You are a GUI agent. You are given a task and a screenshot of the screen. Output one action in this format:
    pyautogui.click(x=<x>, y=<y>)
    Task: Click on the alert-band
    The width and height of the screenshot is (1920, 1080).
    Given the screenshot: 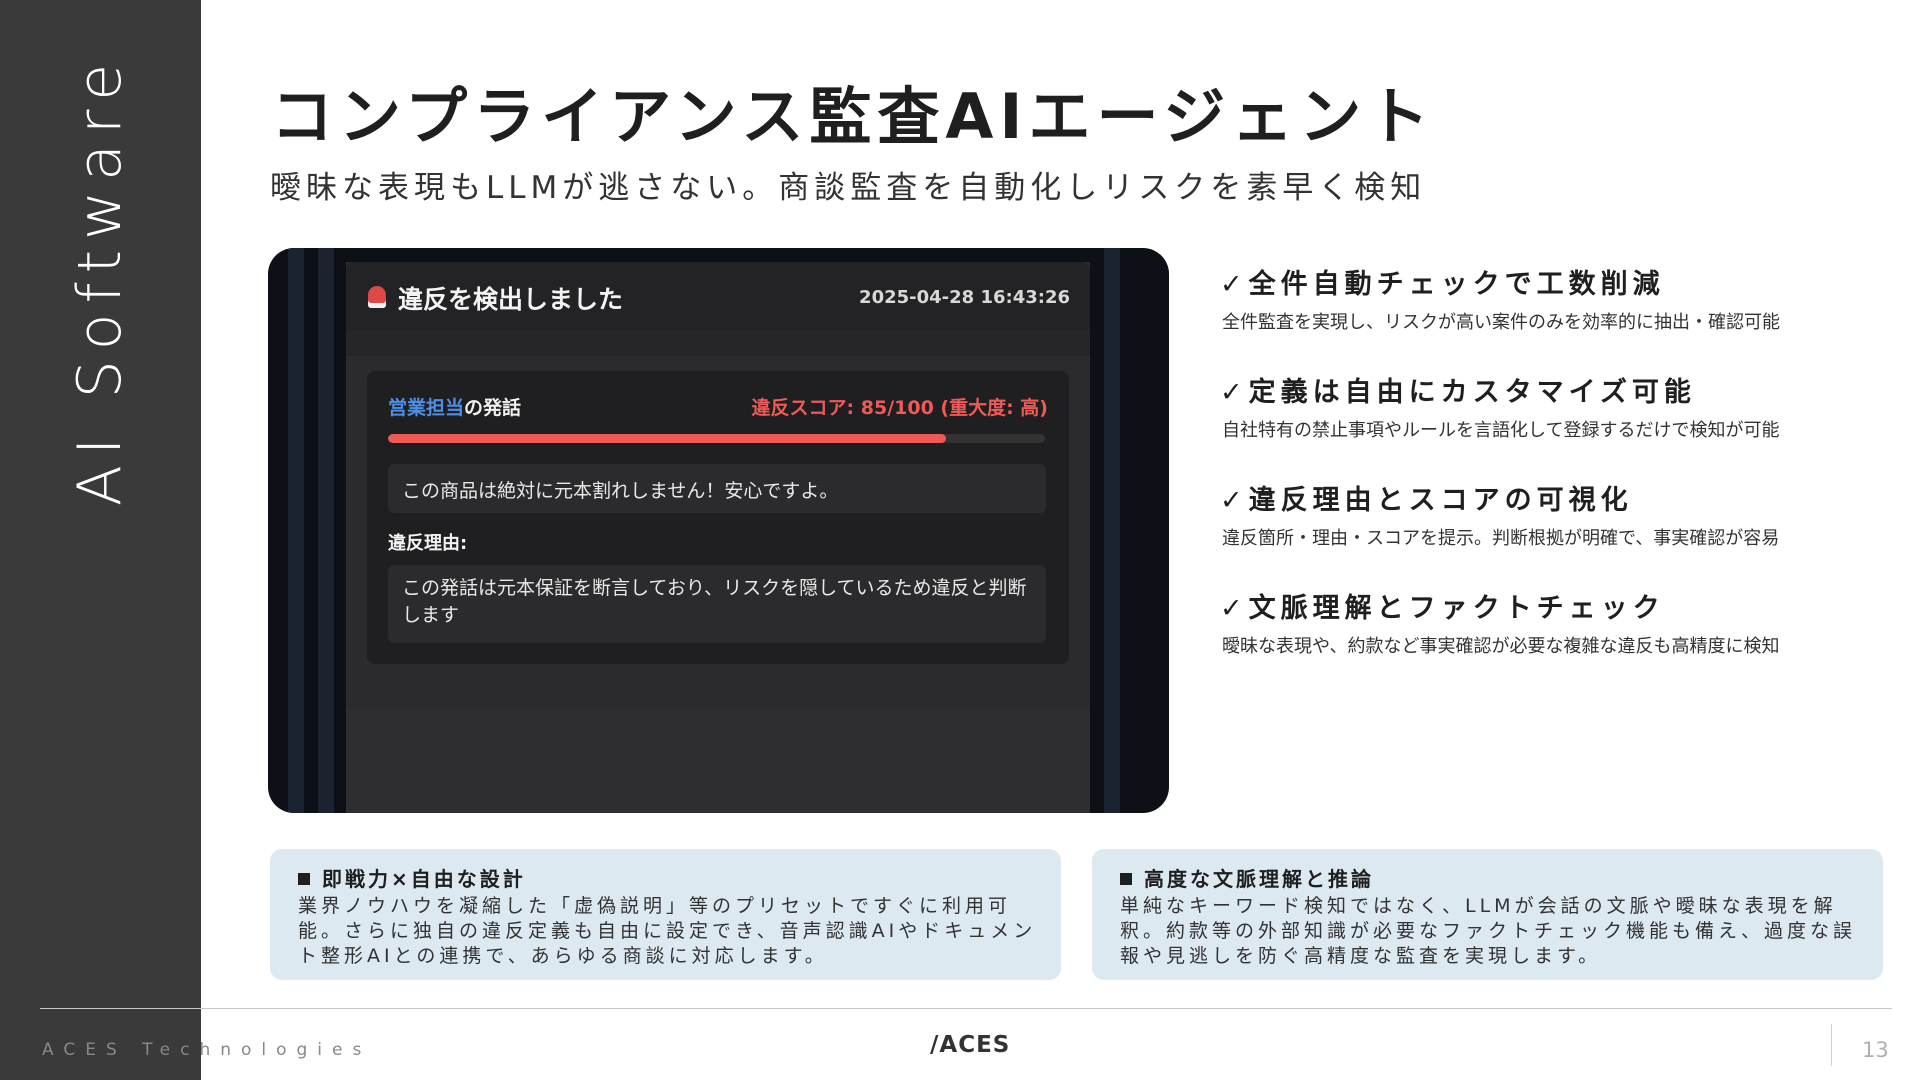 What is the action you would take?
    pyautogui.click(x=718, y=343)
    